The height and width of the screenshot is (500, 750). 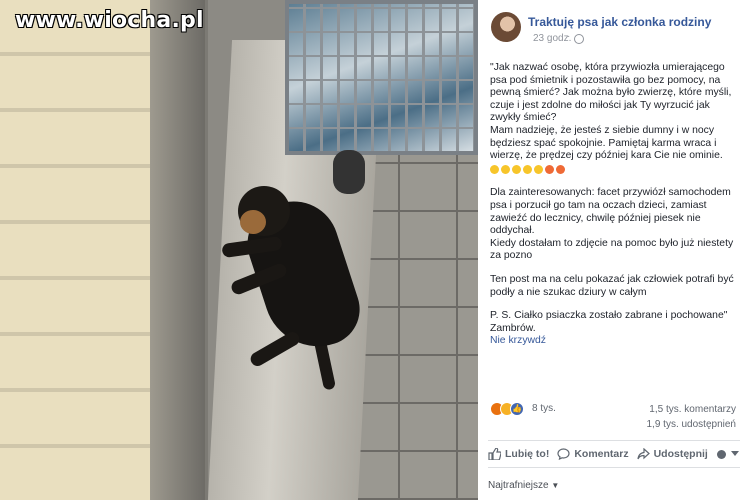 What do you see at coordinates (563, 454) in the screenshot?
I see `comment-icon` at bounding box center [563, 454].